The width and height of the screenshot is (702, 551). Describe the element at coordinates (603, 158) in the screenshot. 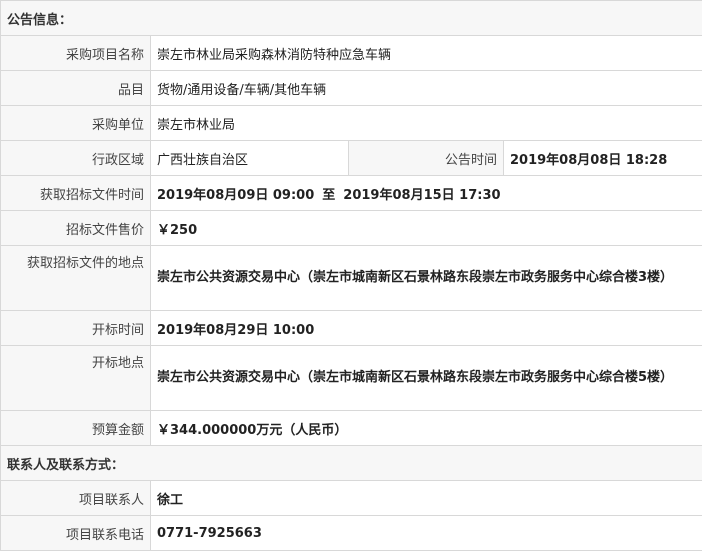

I see `announce-time-value: 2019年08月08日 18:28` at that location.